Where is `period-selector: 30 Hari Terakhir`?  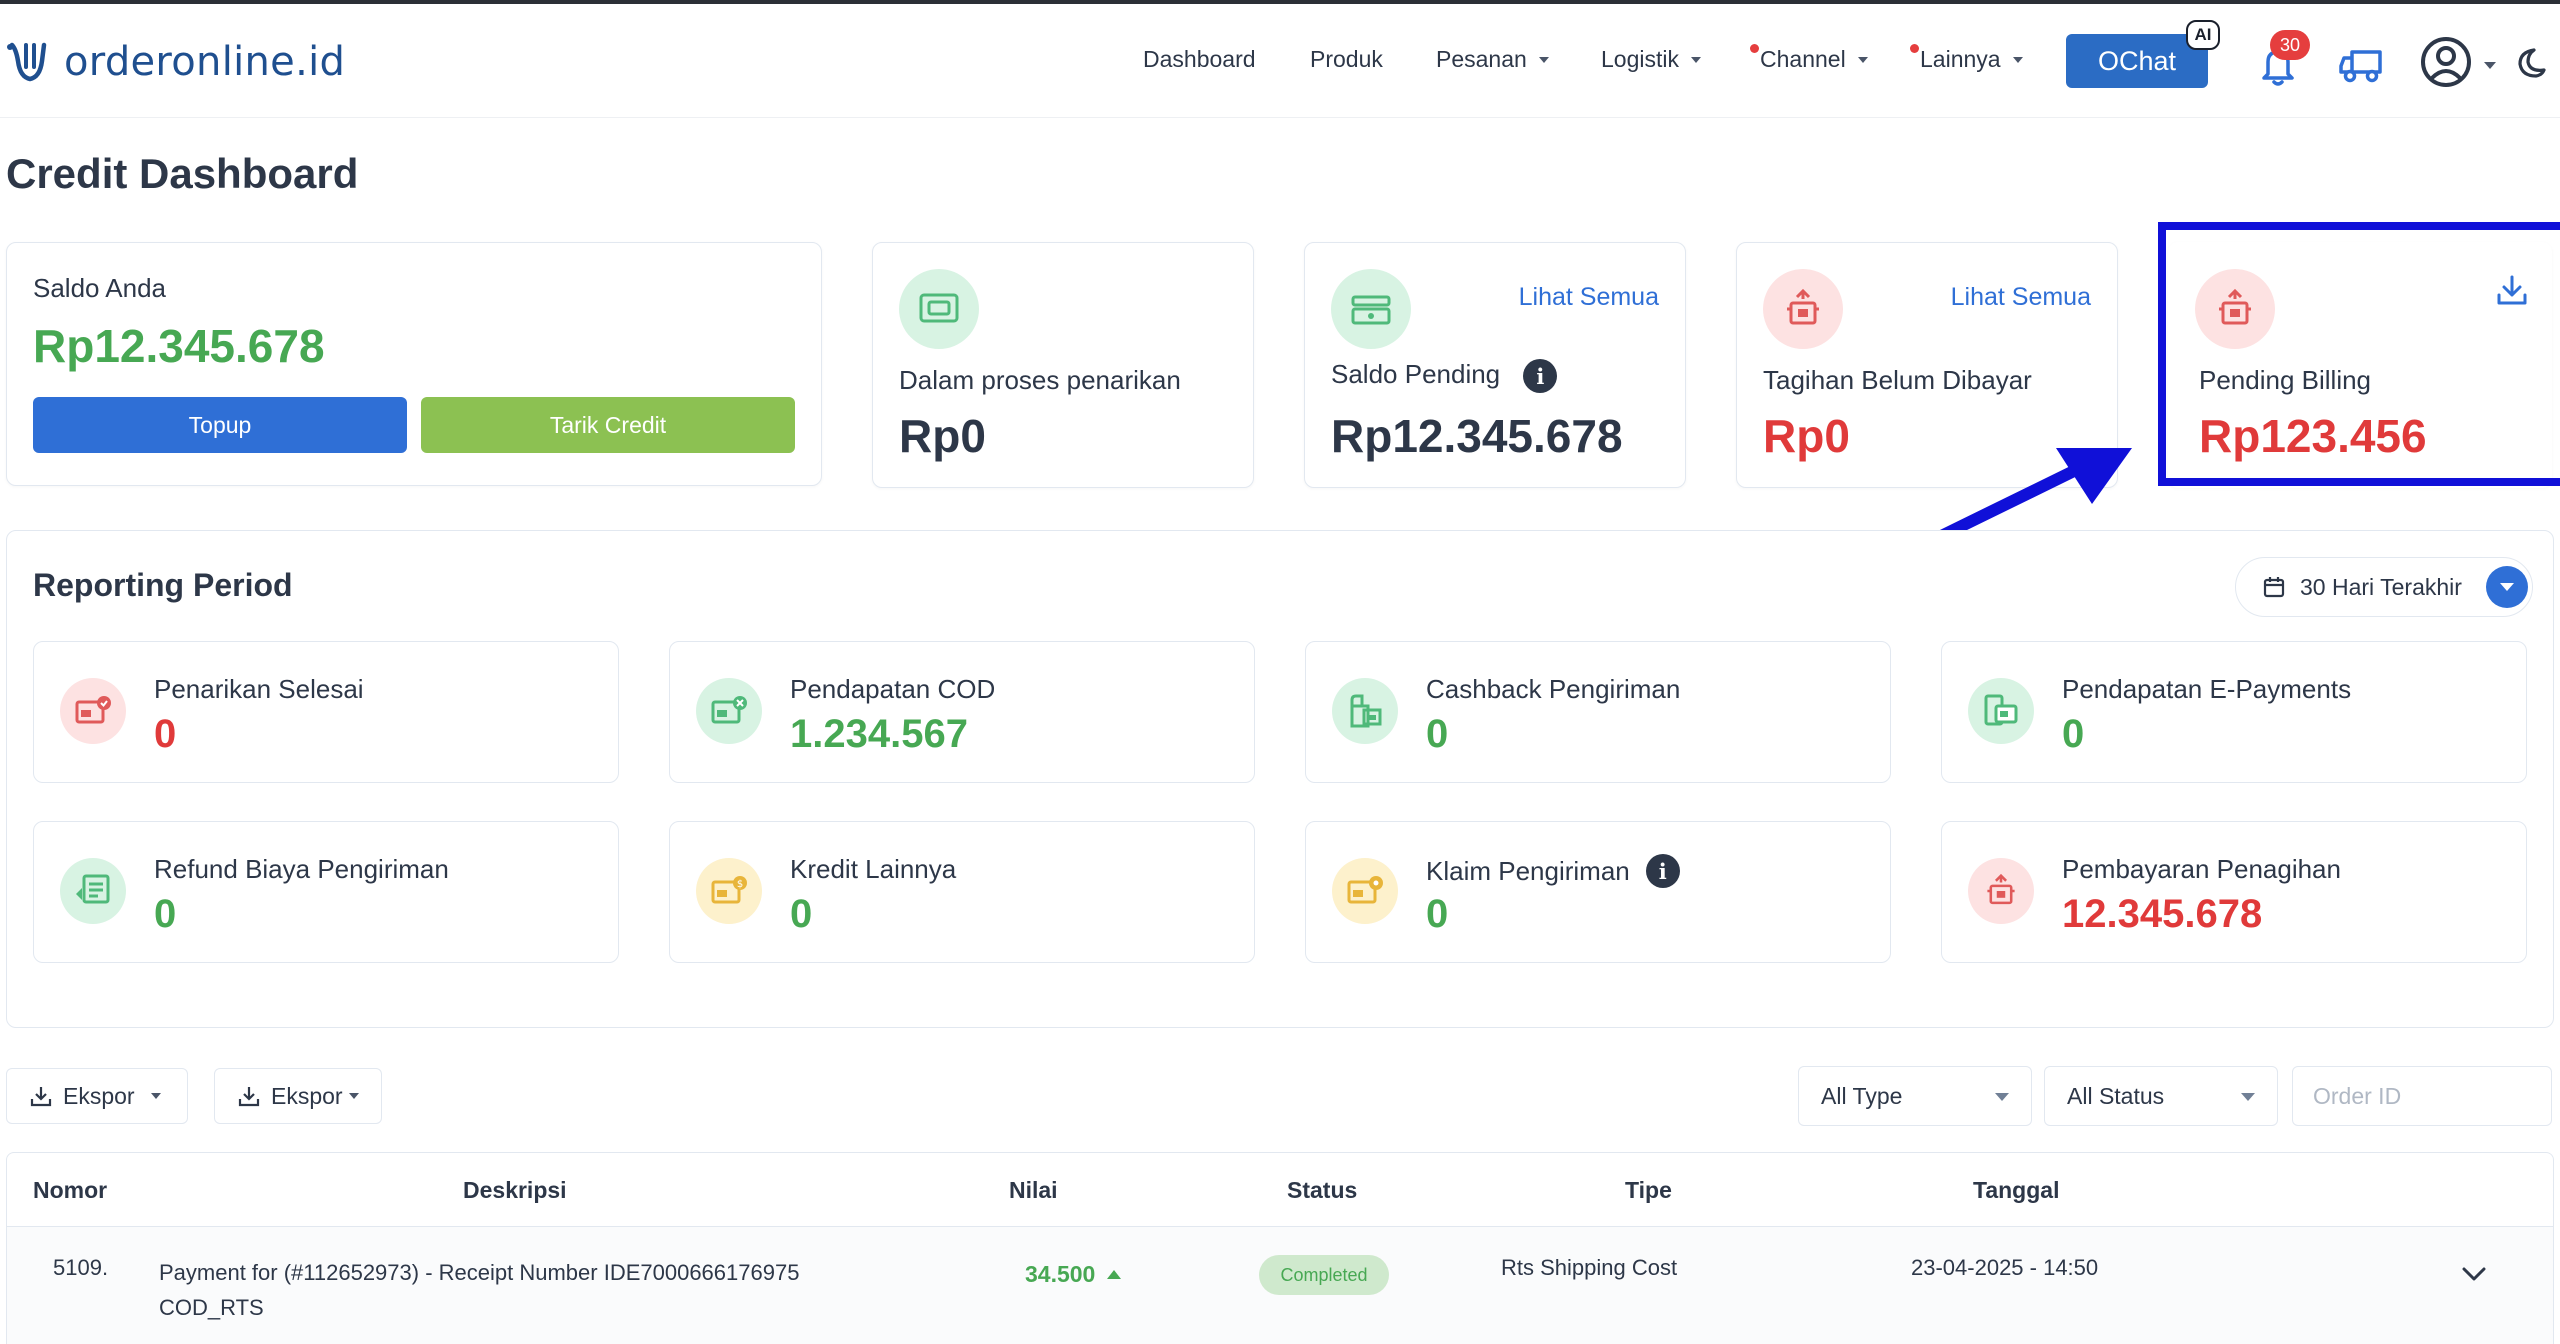
period-selector: 30 Hari Terakhir is located at coordinates (2384, 587).